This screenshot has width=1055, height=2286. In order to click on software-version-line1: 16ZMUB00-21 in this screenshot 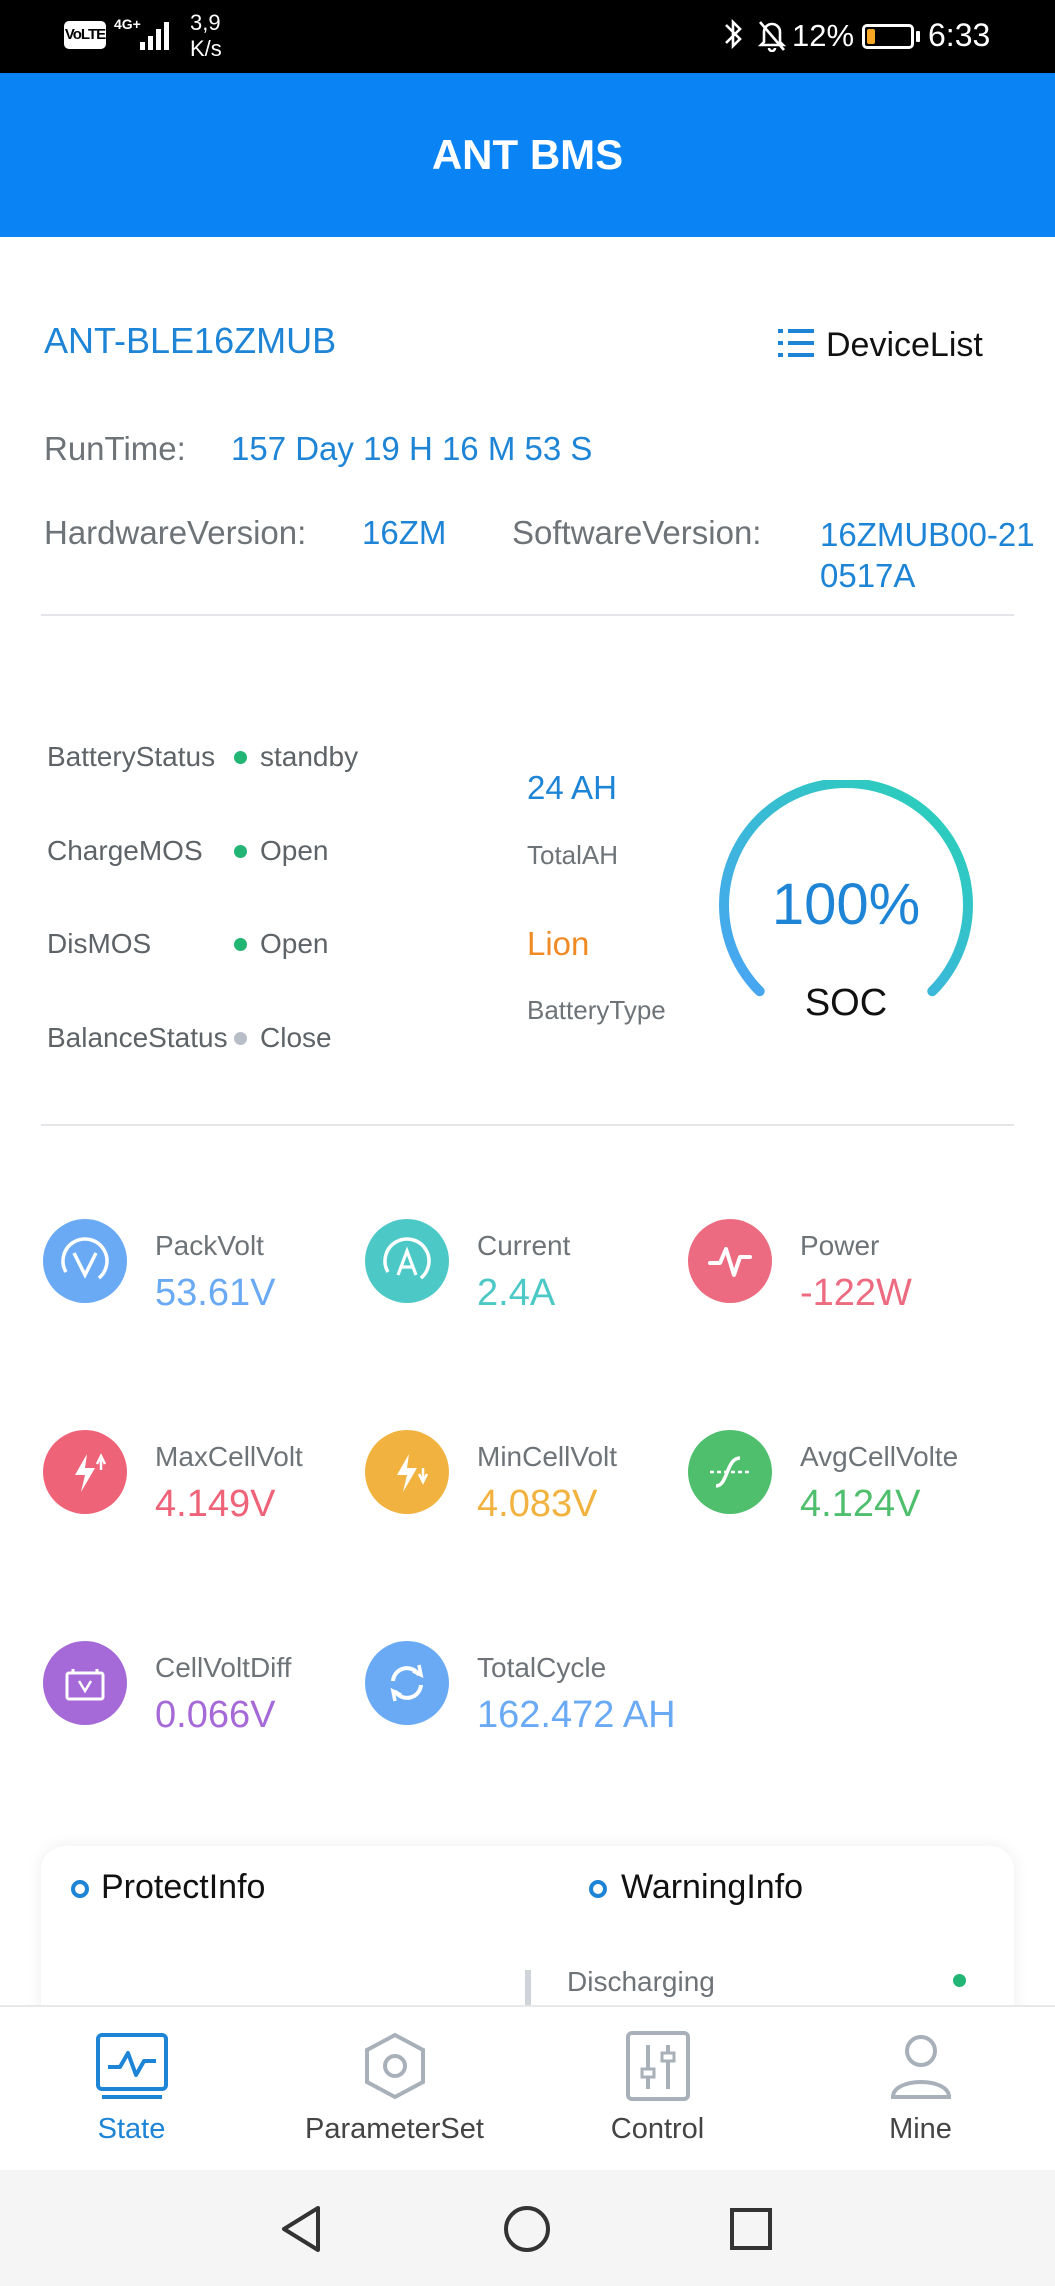, I will do `click(927, 534)`.